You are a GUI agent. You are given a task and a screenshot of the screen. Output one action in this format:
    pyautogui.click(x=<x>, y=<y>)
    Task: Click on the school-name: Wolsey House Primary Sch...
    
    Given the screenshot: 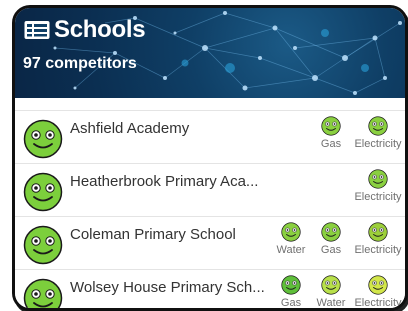 What is the action you would take?
    pyautogui.click(x=167, y=287)
    